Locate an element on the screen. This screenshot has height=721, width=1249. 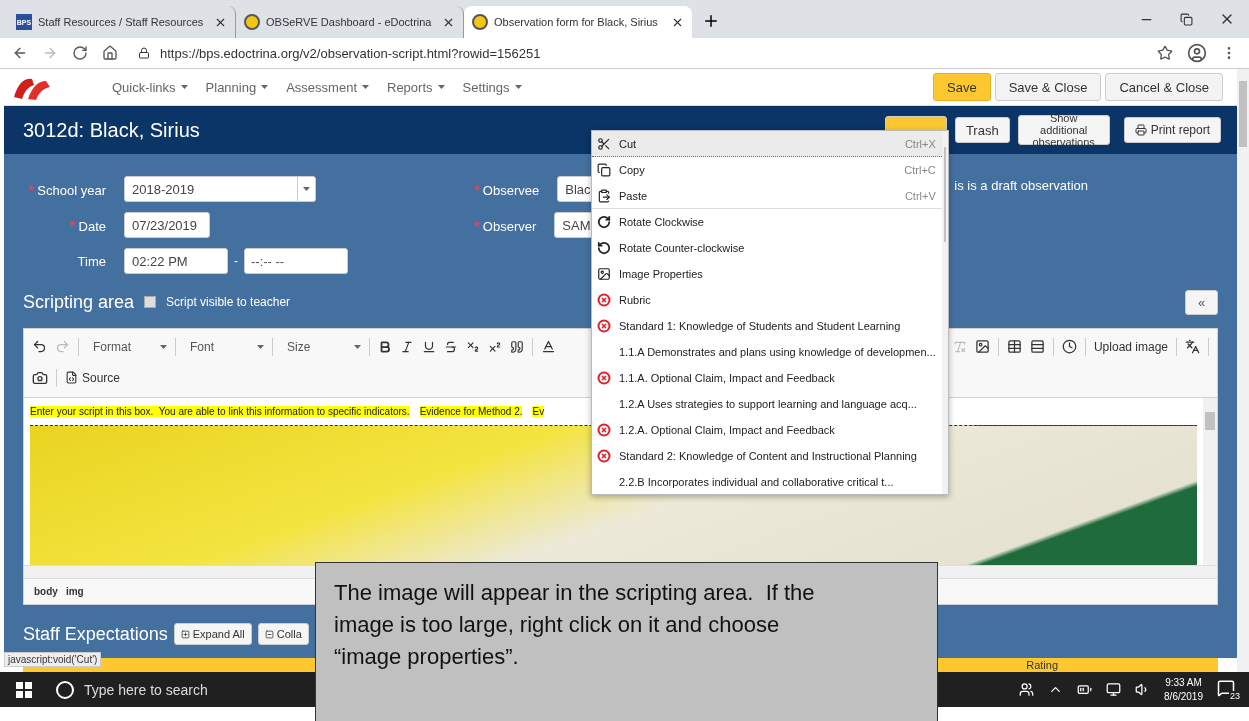
section-title: Staff Expectations is located at coordinates (95, 634).